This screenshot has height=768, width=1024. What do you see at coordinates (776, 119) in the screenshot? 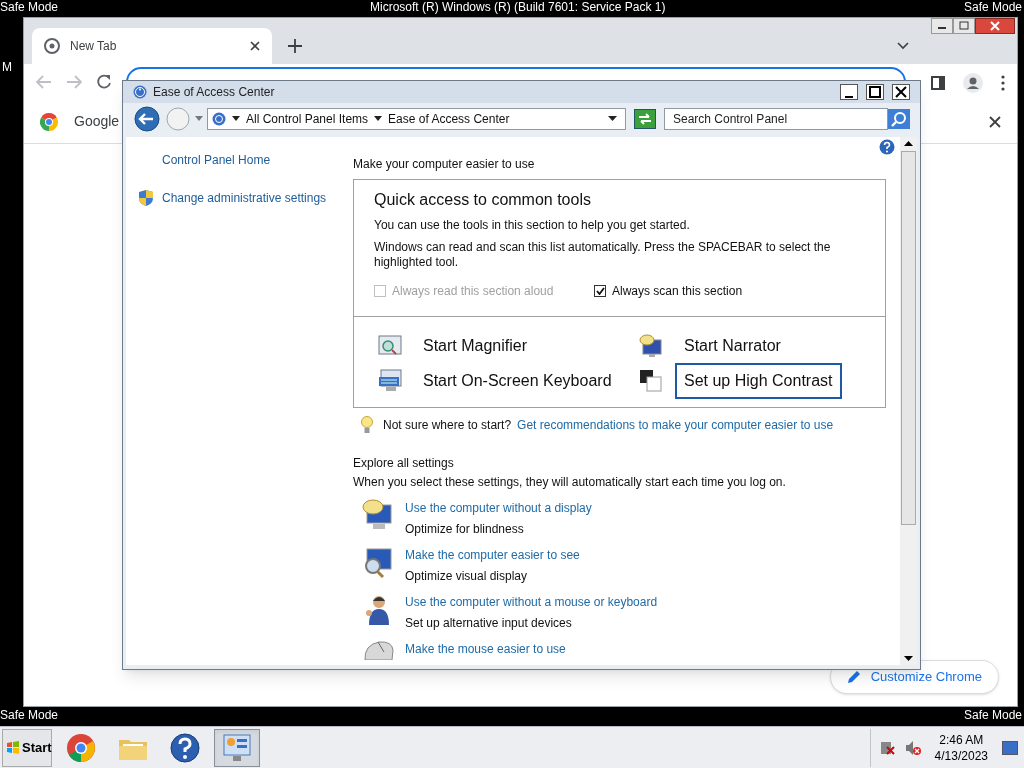
I see `search-field: Search Control Panel` at bounding box center [776, 119].